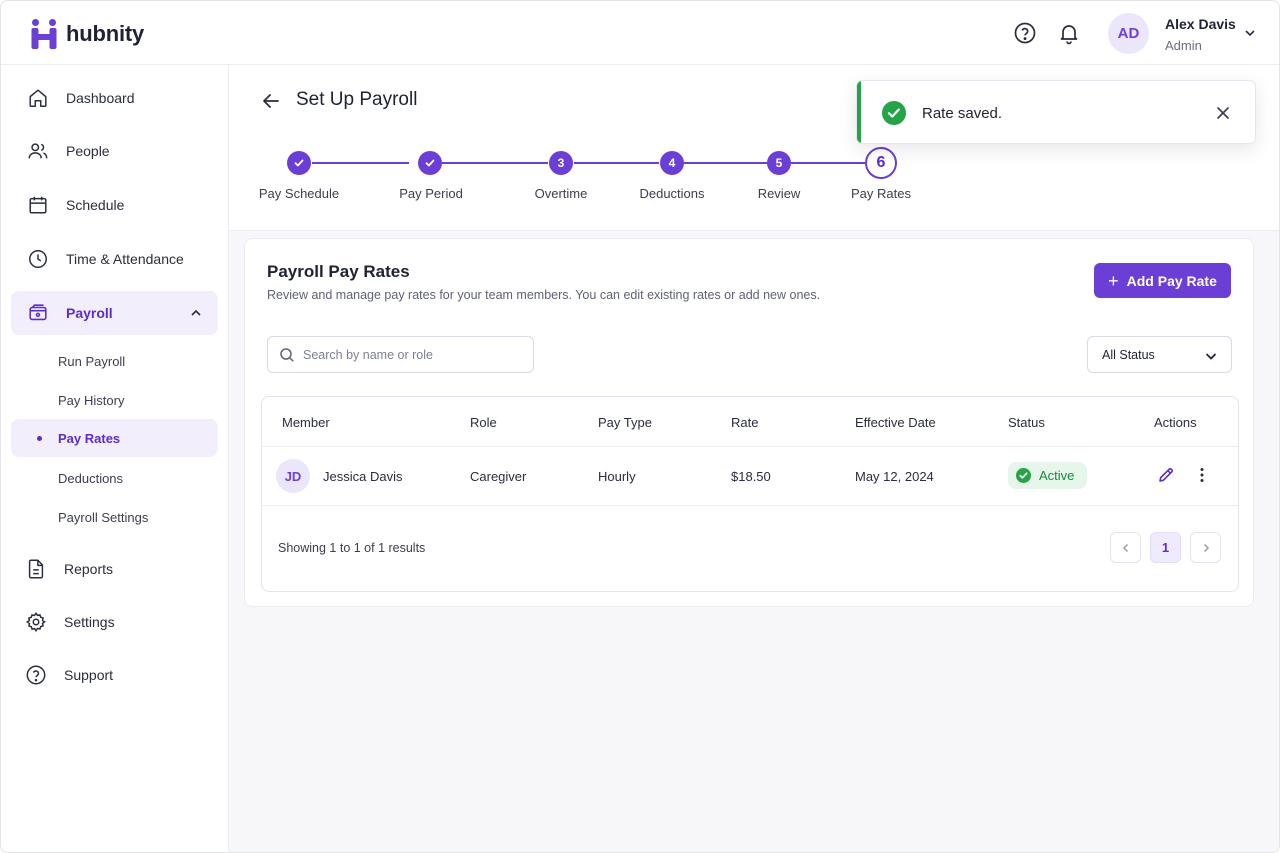 The image size is (1280, 853). Describe the element at coordinates (352, 548) in the screenshot. I see `results-summary: Showing 1 to 1 of 1 results` at that location.